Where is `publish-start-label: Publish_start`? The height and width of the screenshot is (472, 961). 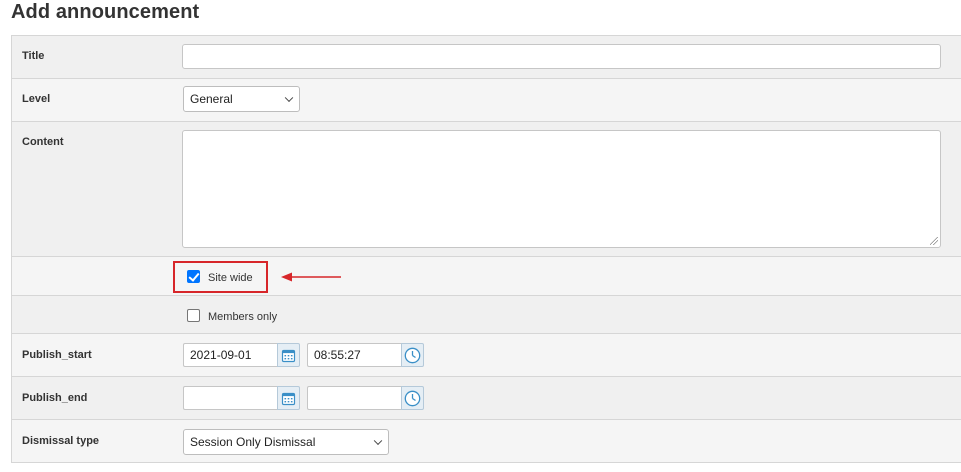
publish-start-label: Publish_start is located at coordinates (57, 355).